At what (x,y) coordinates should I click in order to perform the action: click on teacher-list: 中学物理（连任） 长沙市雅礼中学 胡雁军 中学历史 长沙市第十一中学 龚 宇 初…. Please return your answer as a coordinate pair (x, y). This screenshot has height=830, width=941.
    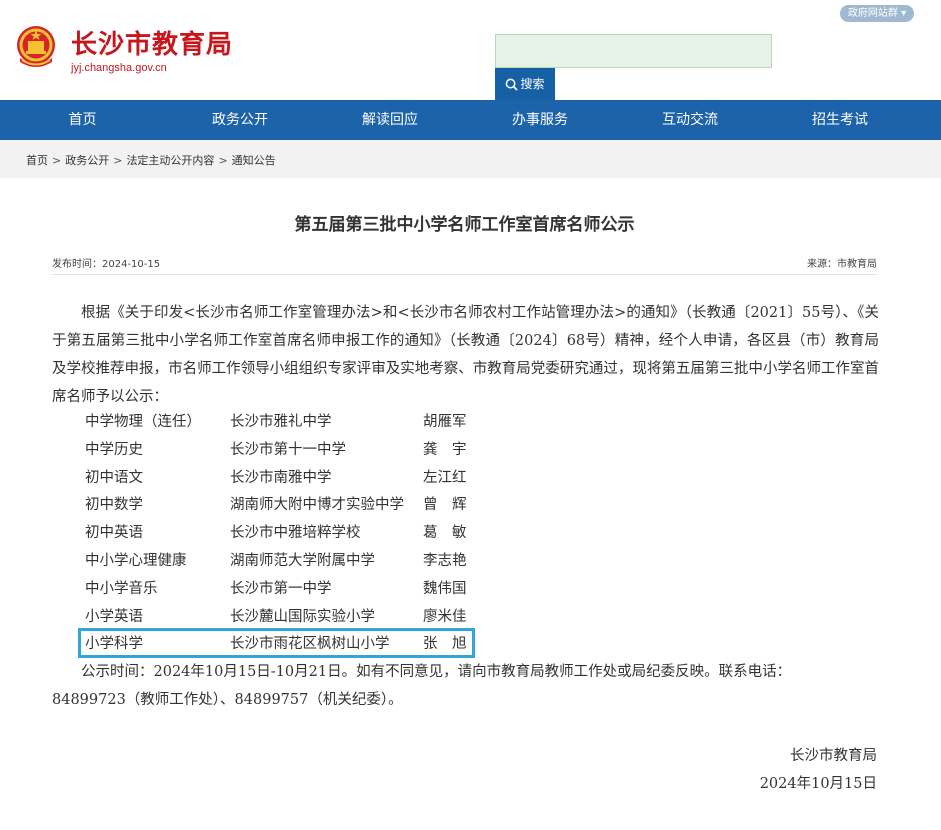
    Looking at the image, I should click on (285, 534).